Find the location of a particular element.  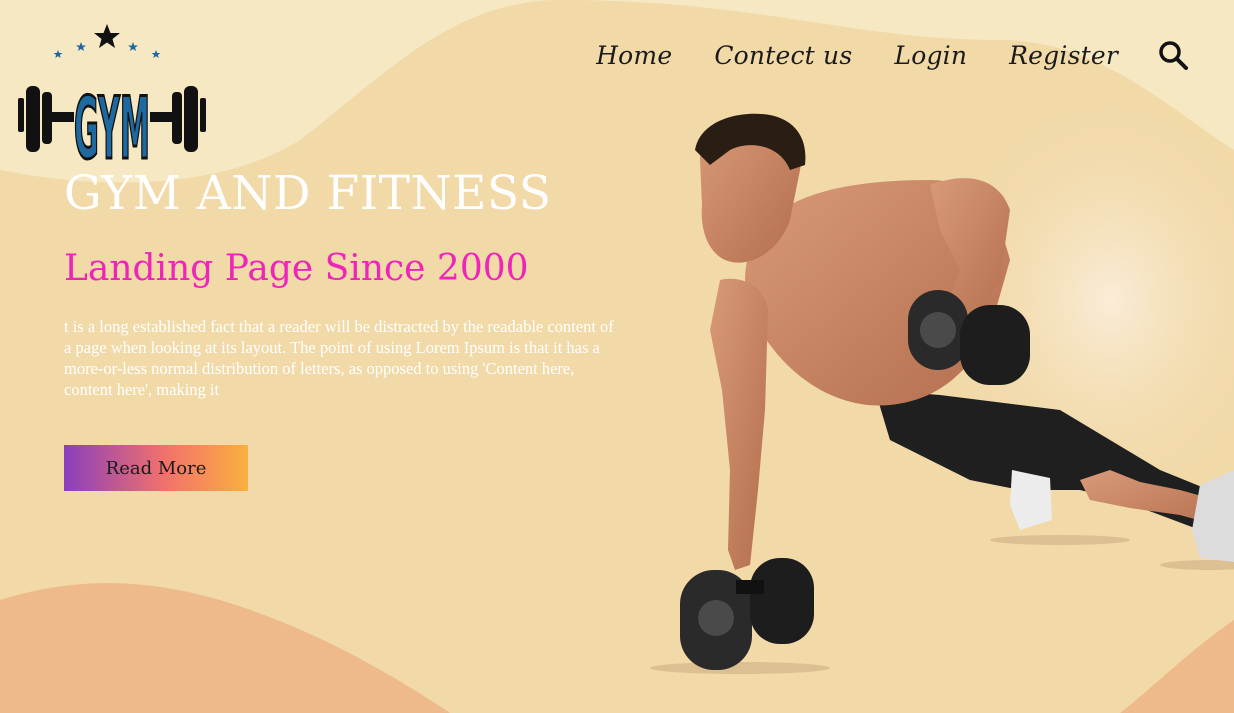

gym-logo: GYM is located at coordinates (112, 99).